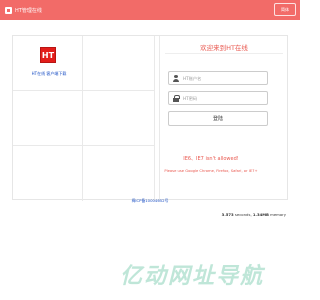 The image size is (320, 300). Describe the element at coordinates (8, 10) in the screenshot. I see `home-icon` at that location.